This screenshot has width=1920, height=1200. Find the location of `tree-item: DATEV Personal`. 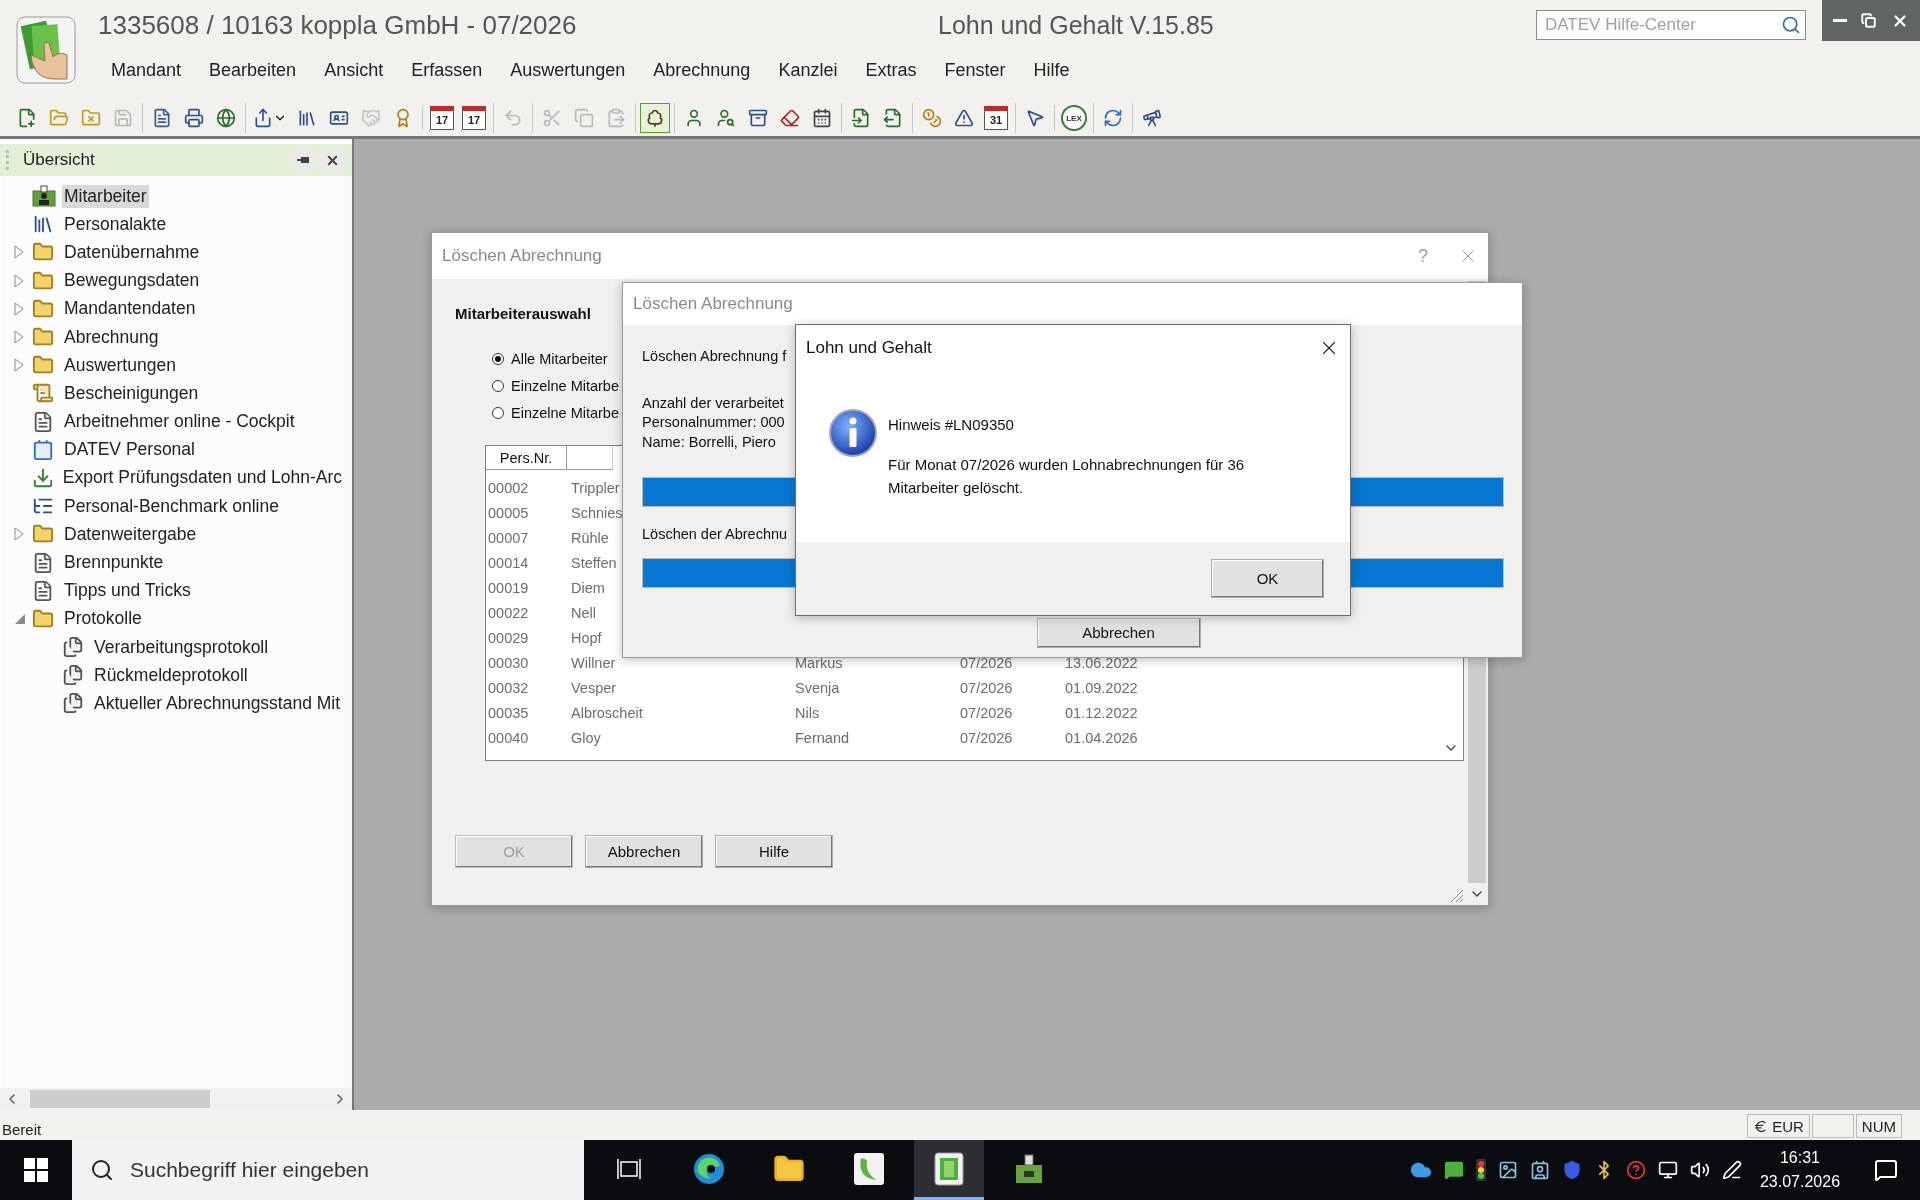

tree-item: DATEV Personal is located at coordinates (129, 450).